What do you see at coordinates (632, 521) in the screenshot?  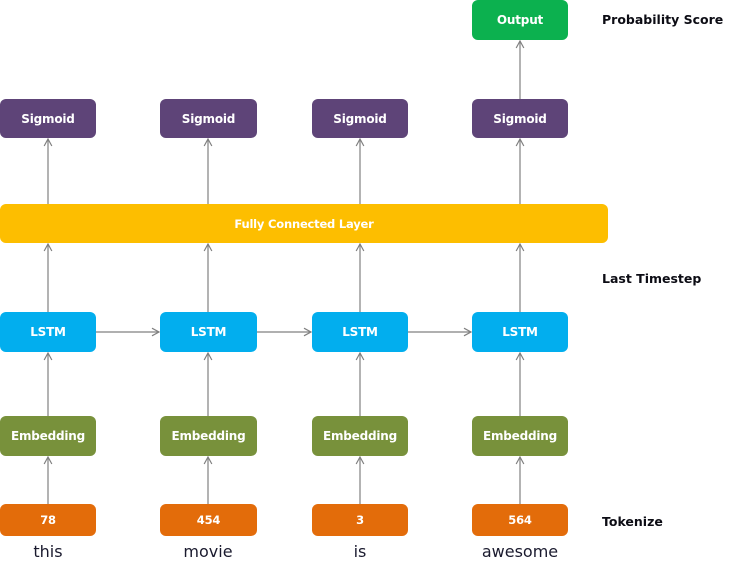 I see `tokenize-label: Tokenize` at bounding box center [632, 521].